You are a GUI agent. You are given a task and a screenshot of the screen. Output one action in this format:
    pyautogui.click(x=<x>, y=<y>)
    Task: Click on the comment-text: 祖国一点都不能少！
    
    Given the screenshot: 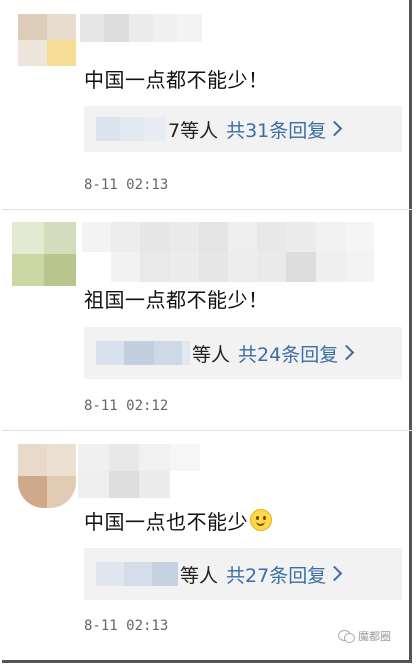 What is the action you would take?
    pyautogui.click(x=176, y=300)
    